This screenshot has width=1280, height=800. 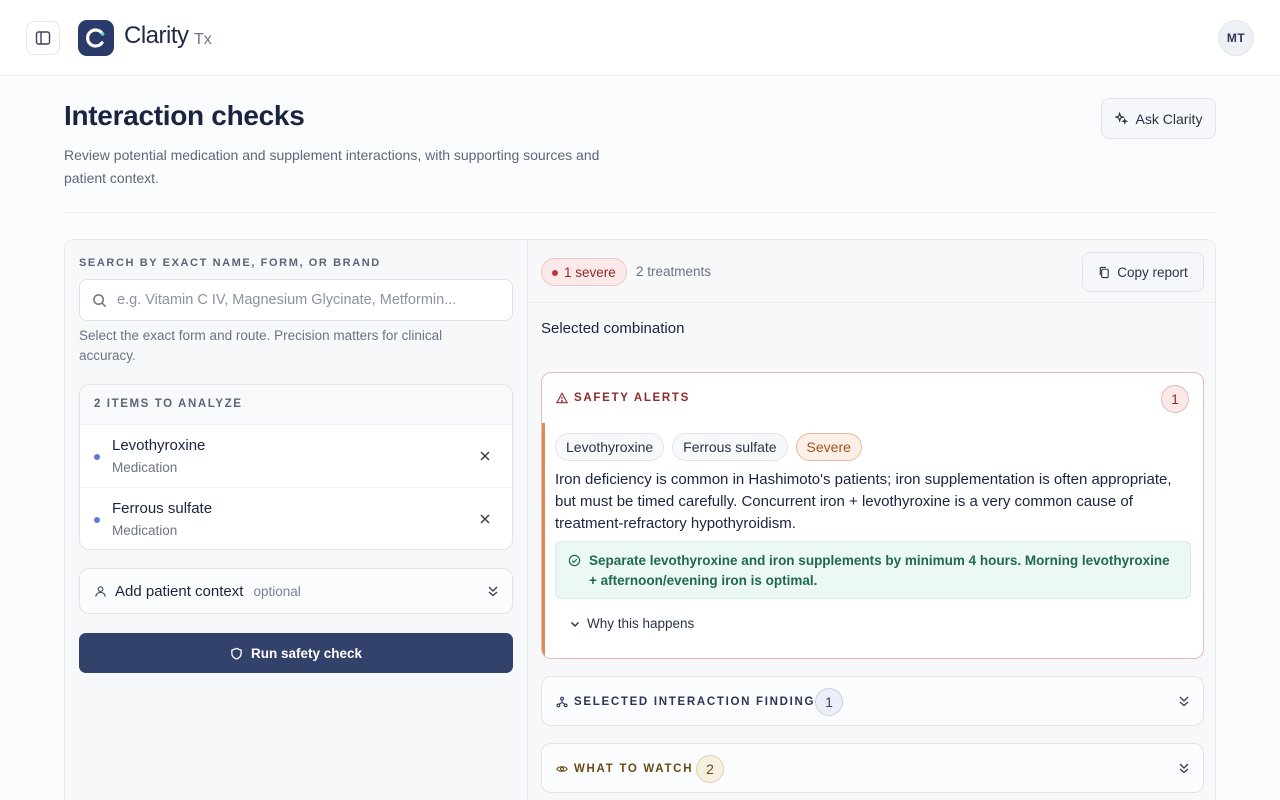 I want to click on why-this-happens-toggle: Why this happens, so click(x=631, y=623).